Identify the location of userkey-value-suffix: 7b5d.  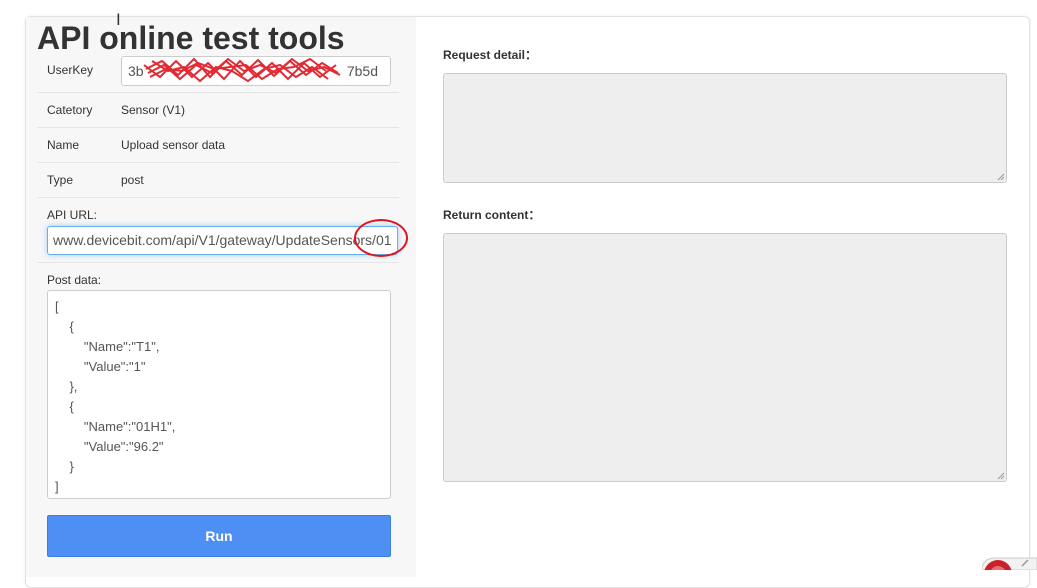
(362, 71).